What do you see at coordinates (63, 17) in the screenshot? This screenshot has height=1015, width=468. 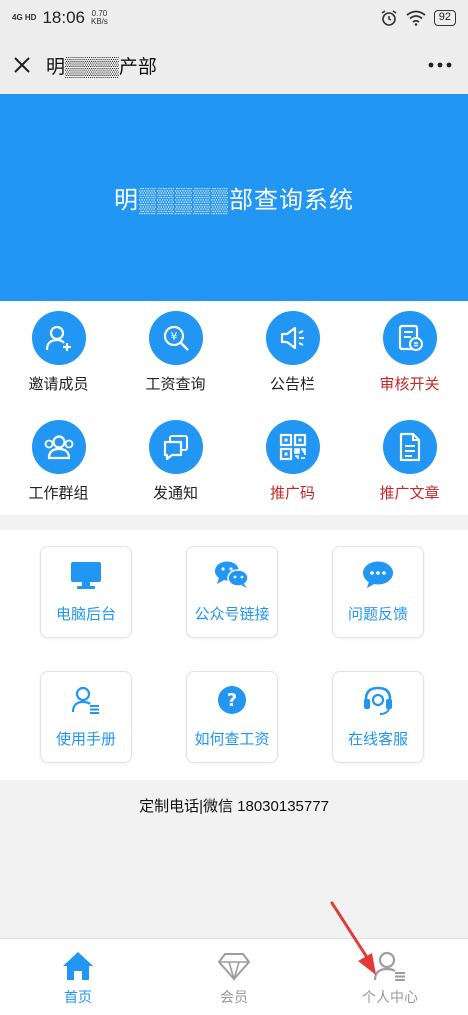 I see `clock: 18:06` at bounding box center [63, 17].